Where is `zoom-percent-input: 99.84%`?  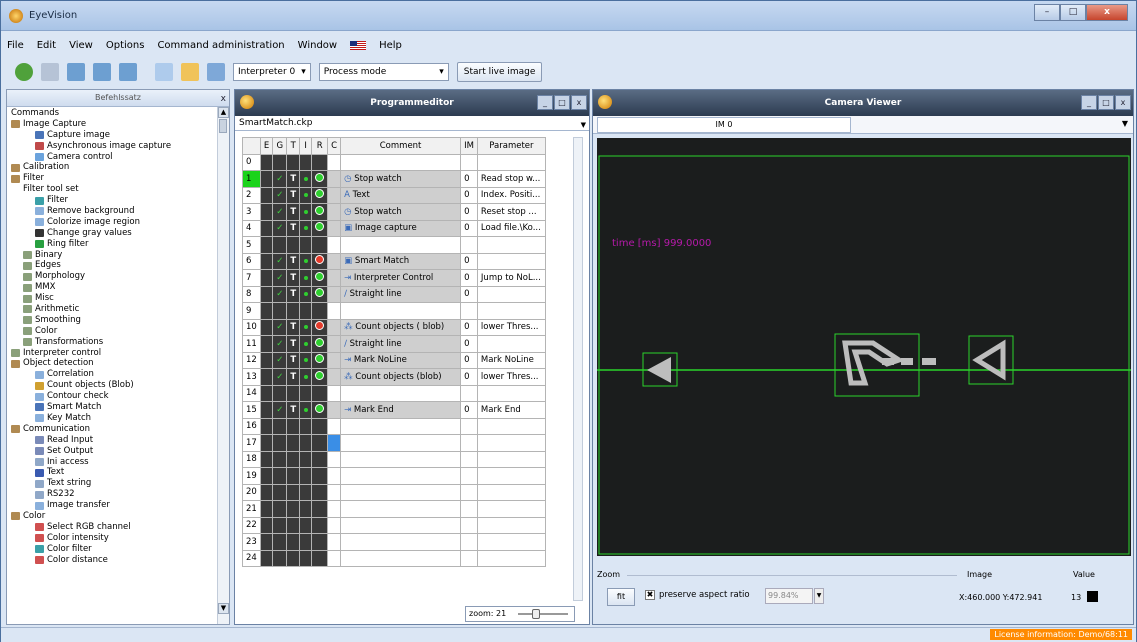 zoom-percent-input: 99.84% is located at coordinates (789, 596).